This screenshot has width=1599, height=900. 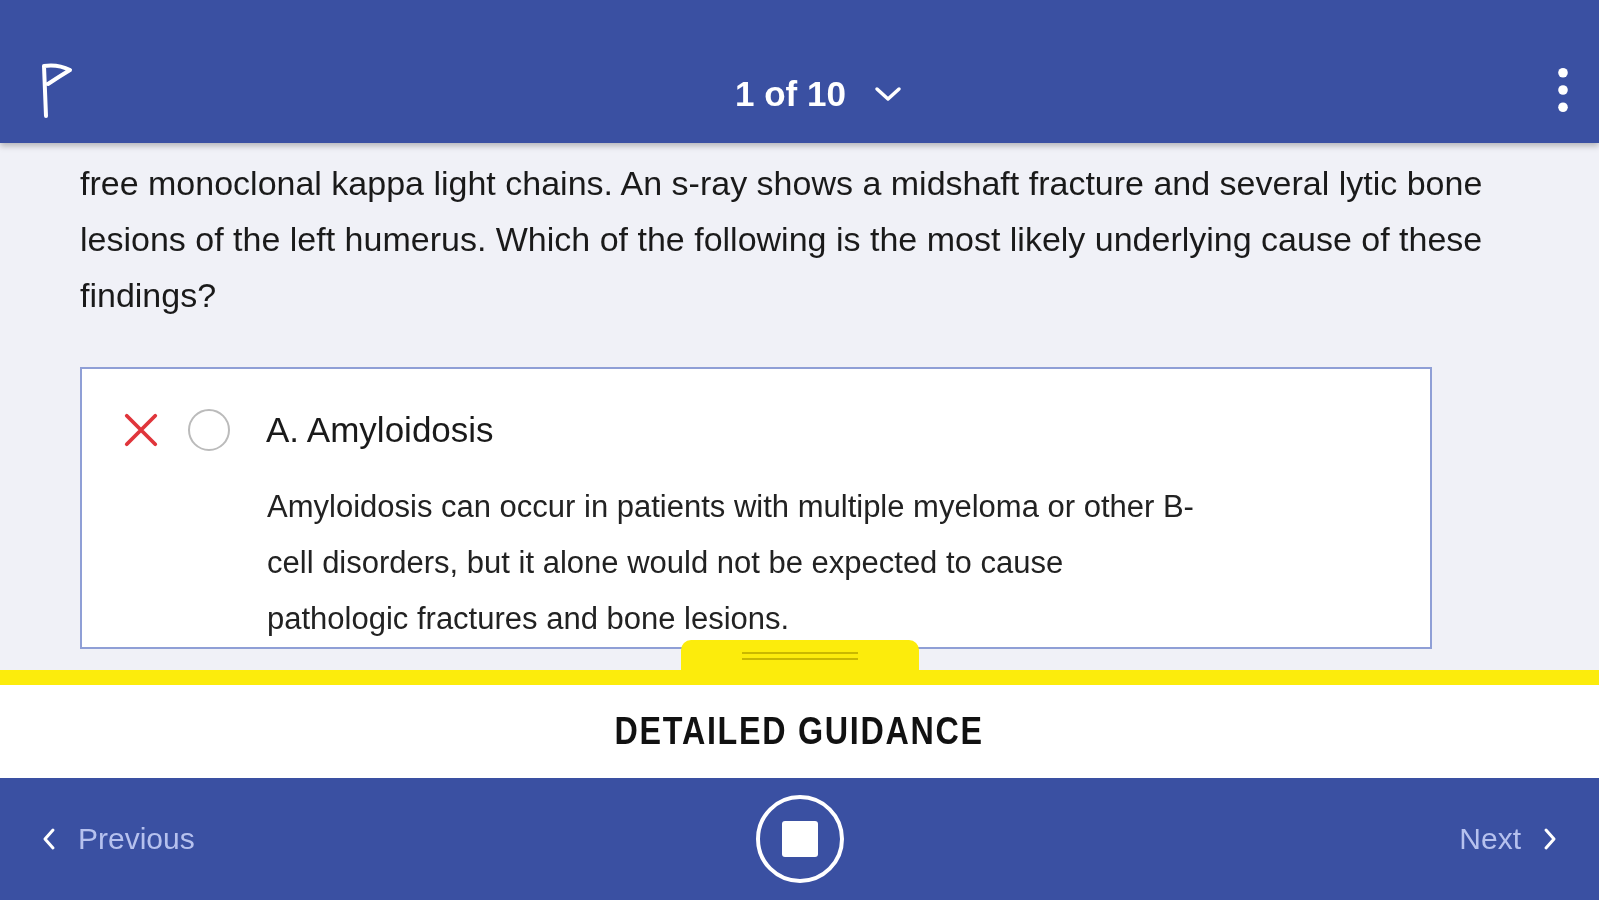 What do you see at coordinates (118, 839) in the screenshot?
I see `previous-link: Previous` at bounding box center [118, 839].